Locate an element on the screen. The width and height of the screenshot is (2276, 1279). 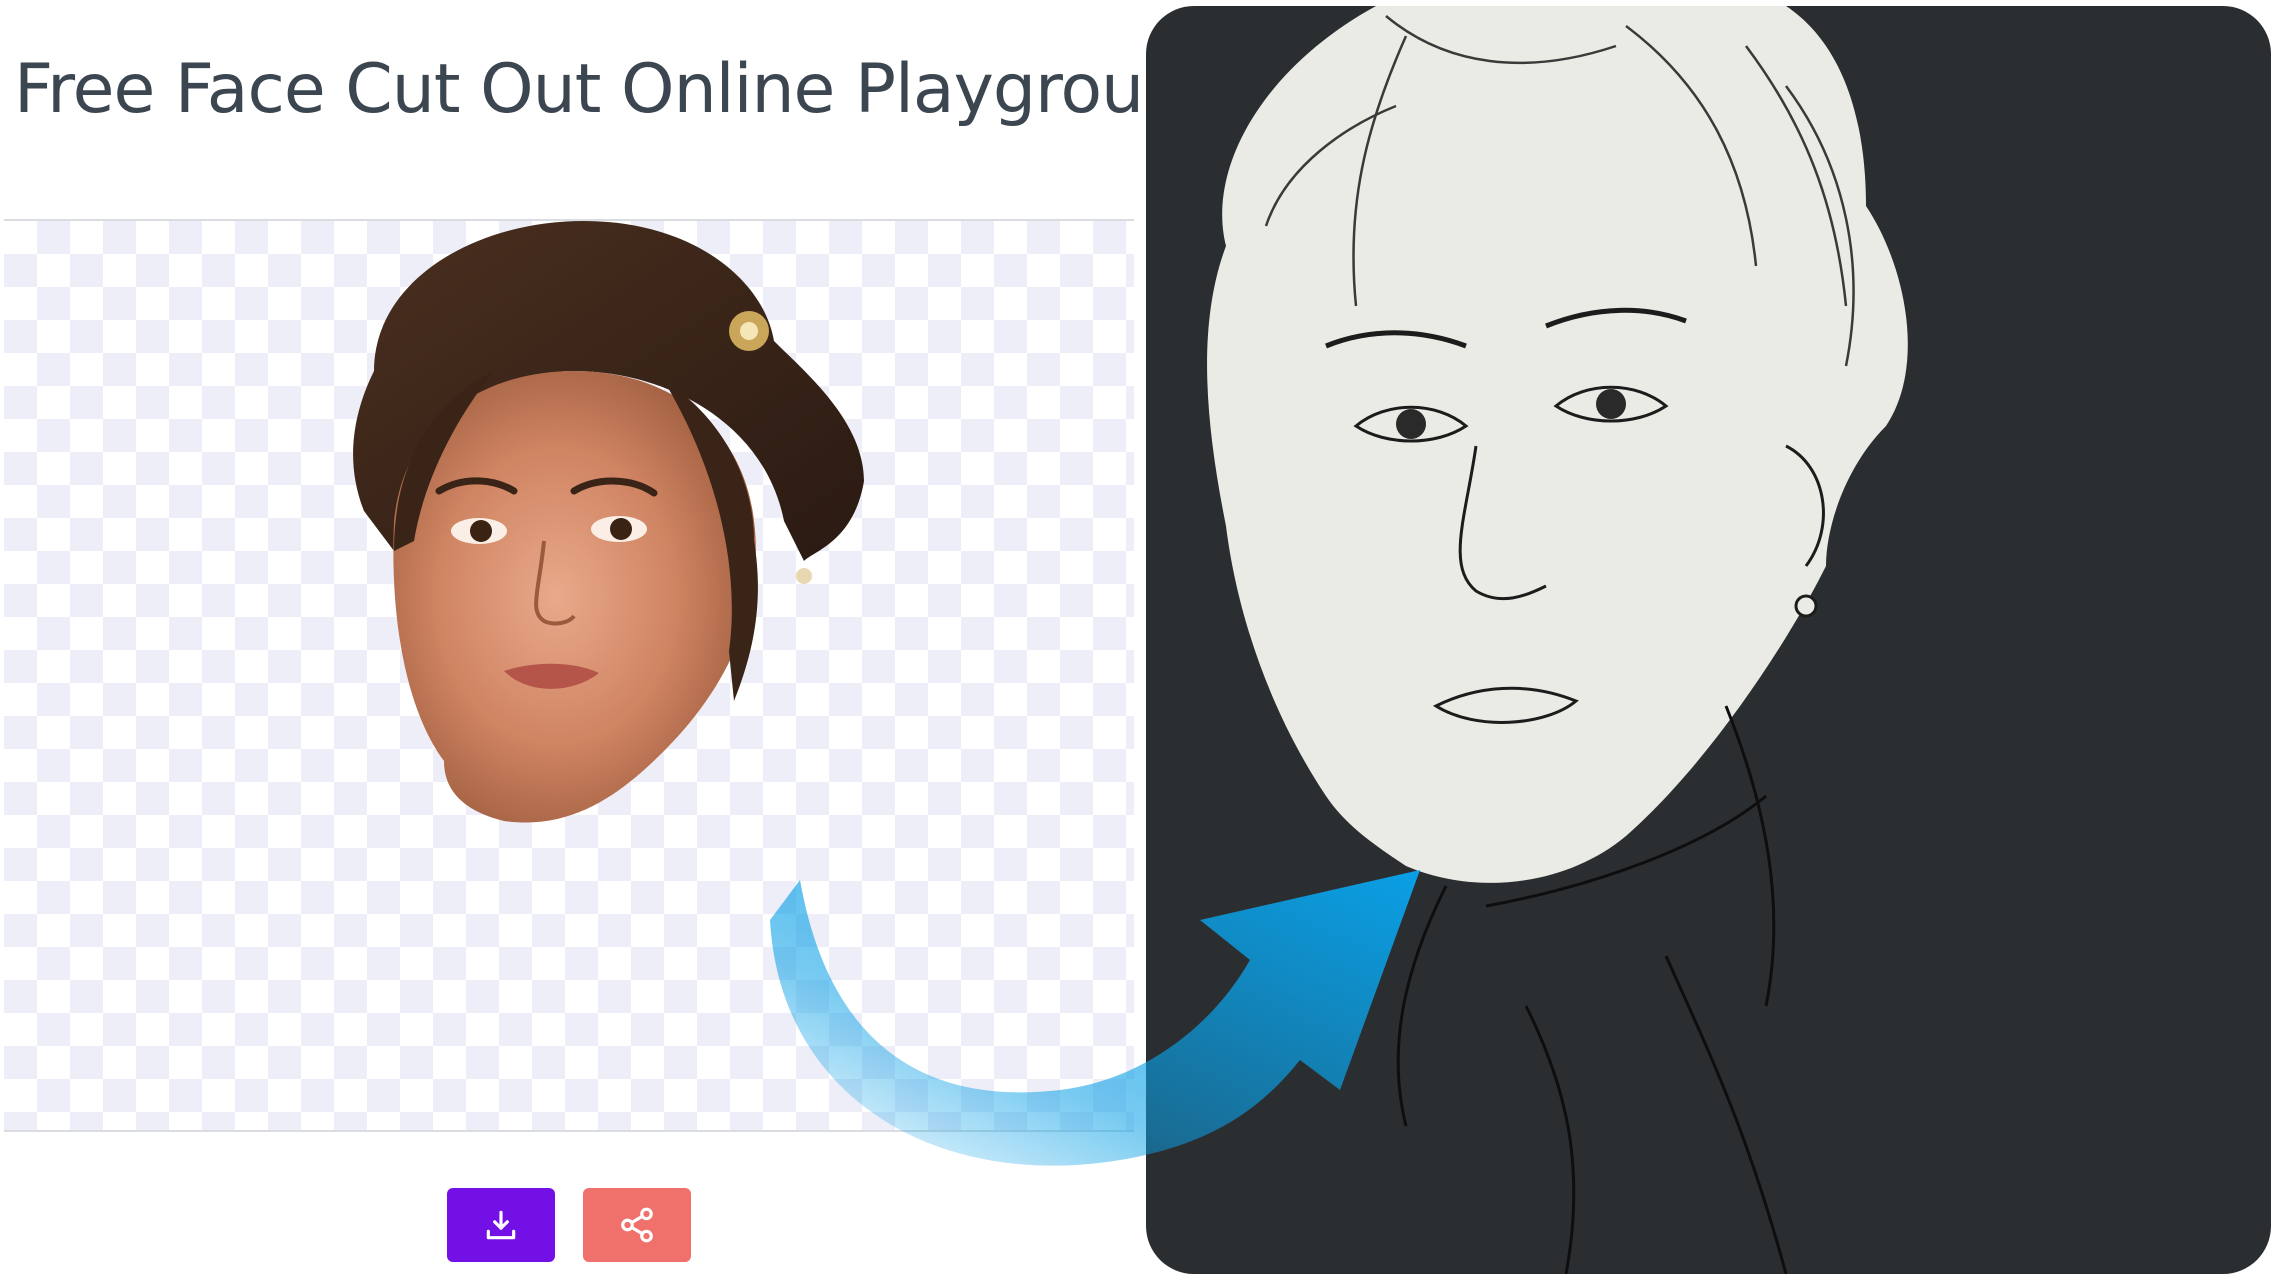
face-cutout-image is located at coordinates (608, 522).